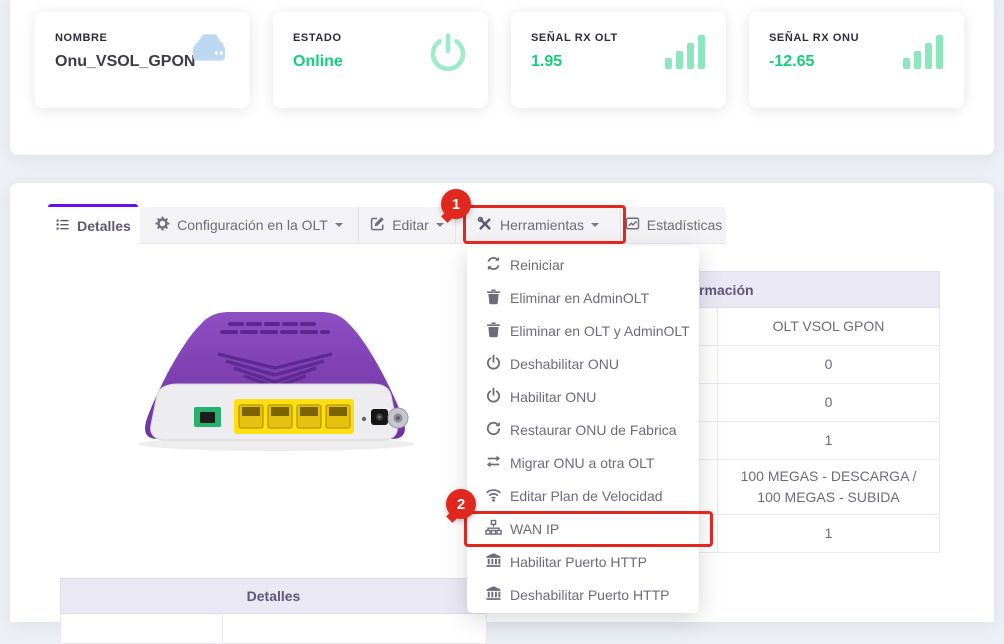  I want to click on step-badge-1: 1, so click(456, 204).